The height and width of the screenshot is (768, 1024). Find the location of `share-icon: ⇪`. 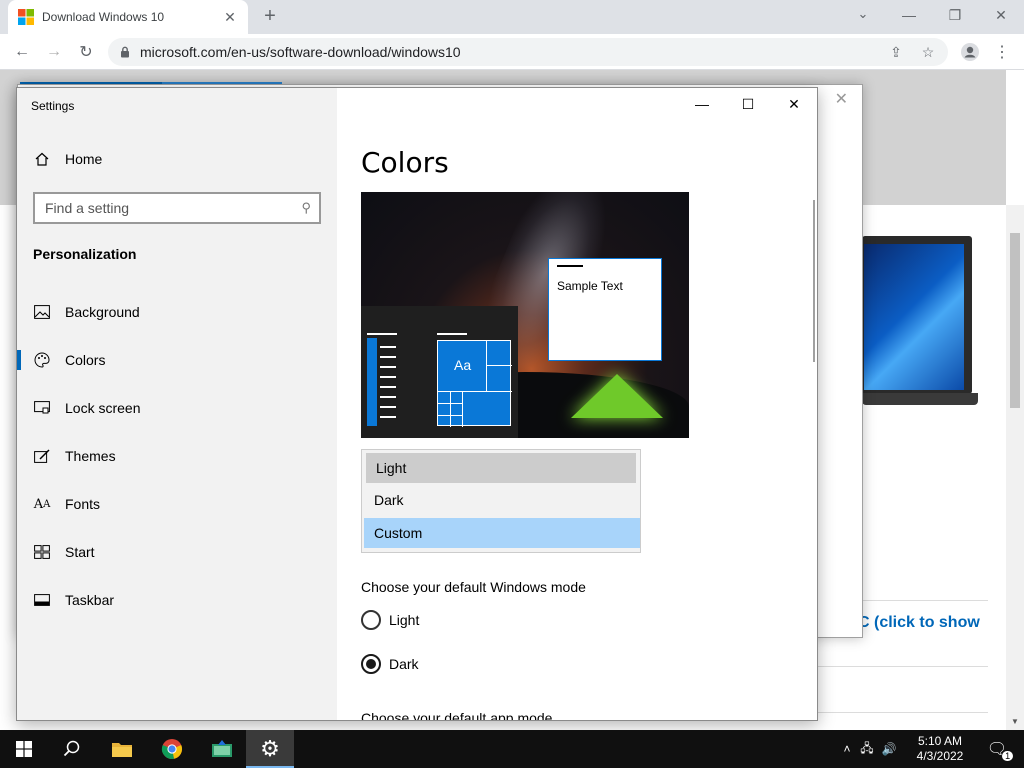

share-icon: ⇪ is located at coordinates (896, 52).